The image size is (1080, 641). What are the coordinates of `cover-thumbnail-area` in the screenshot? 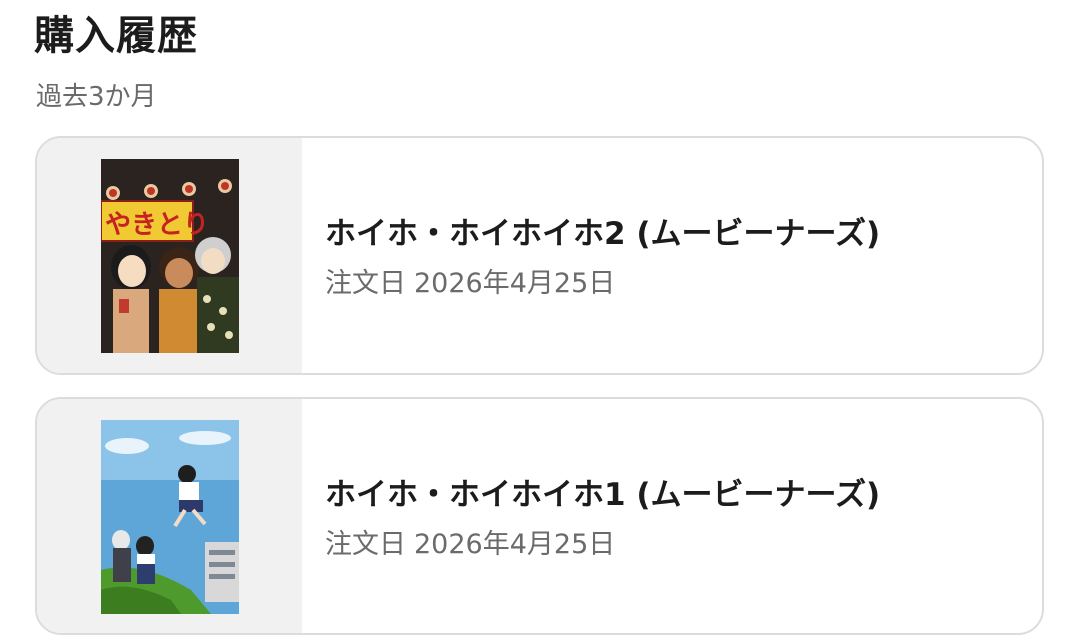 It's located at (169, 516).